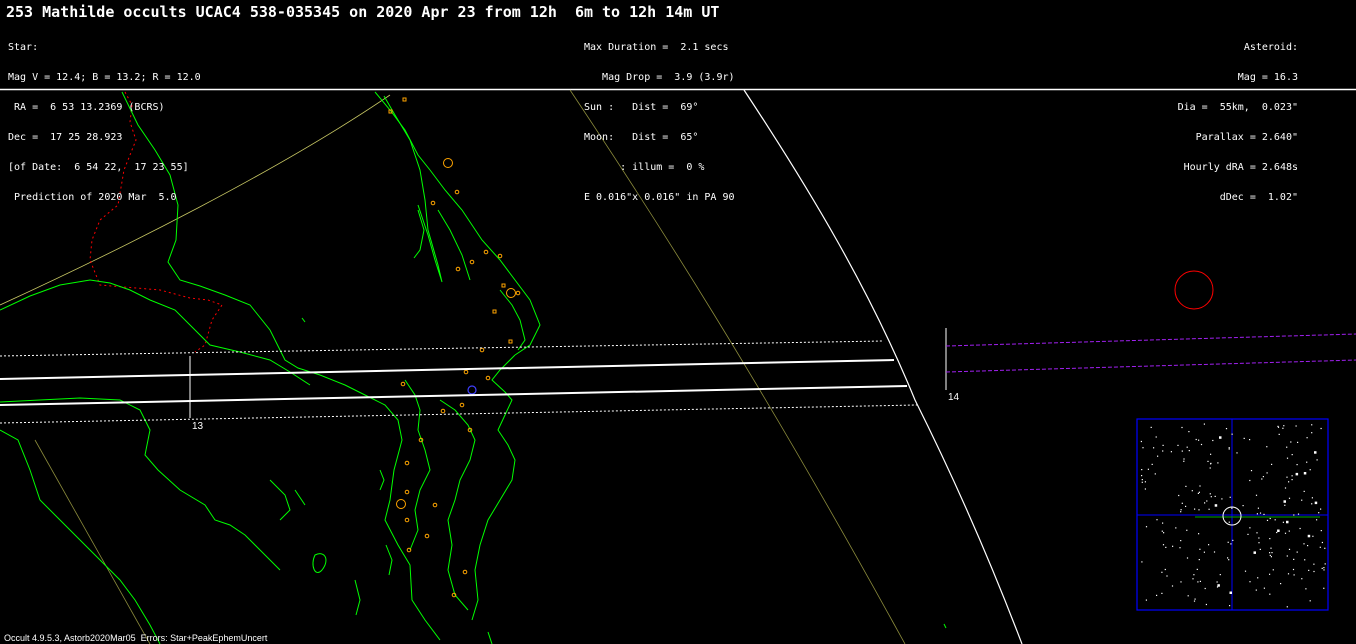  I want to click on asteroid-info-line: Hourly dRA = 2.648s, so click(1240, 167).